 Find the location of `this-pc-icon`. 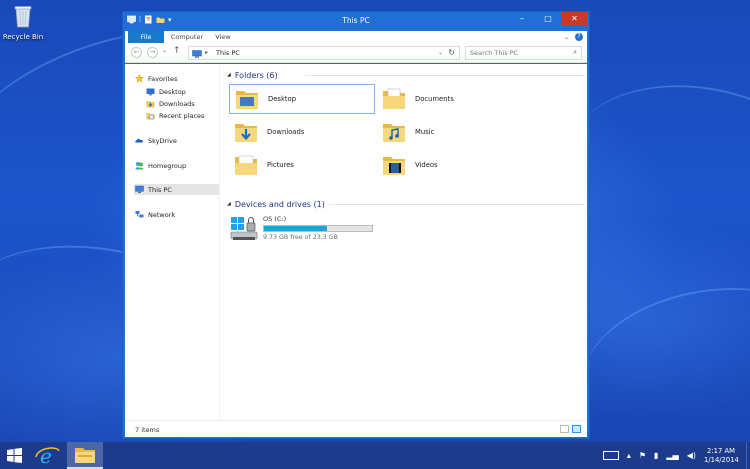

this-pc-icon is located at coordinates (139, 189).